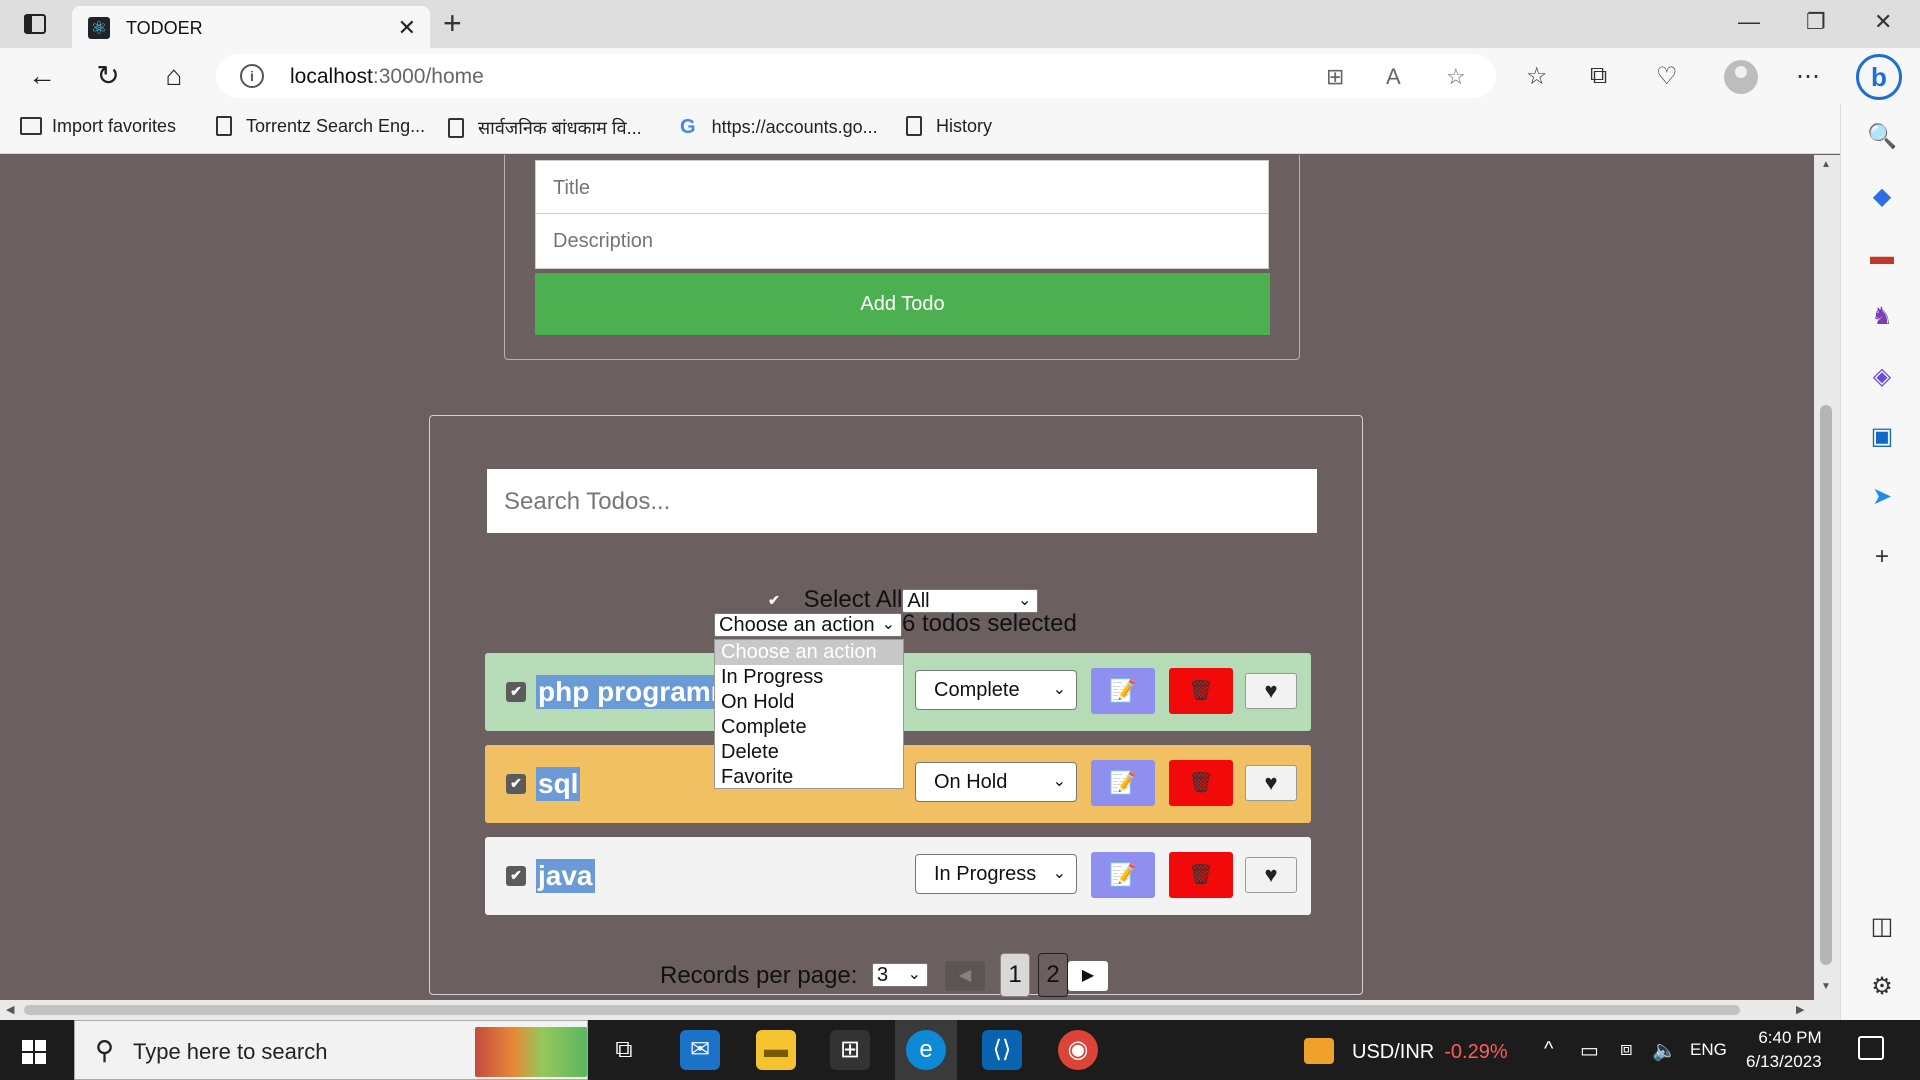  What do you see at coordinates (1882, 197) in the screenshot?
I see `shopping-tag-icon: ◆` at bounding box center [1882, 197].